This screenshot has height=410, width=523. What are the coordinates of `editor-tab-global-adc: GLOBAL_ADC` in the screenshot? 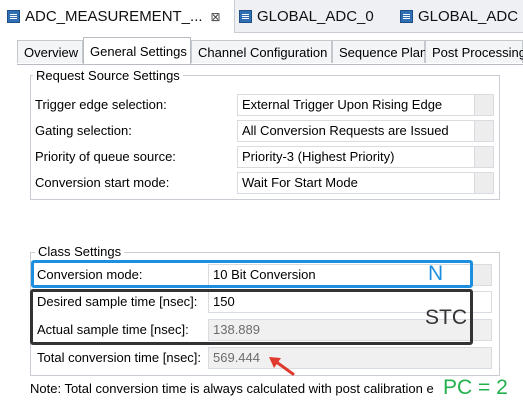 It's located at (459, 16).